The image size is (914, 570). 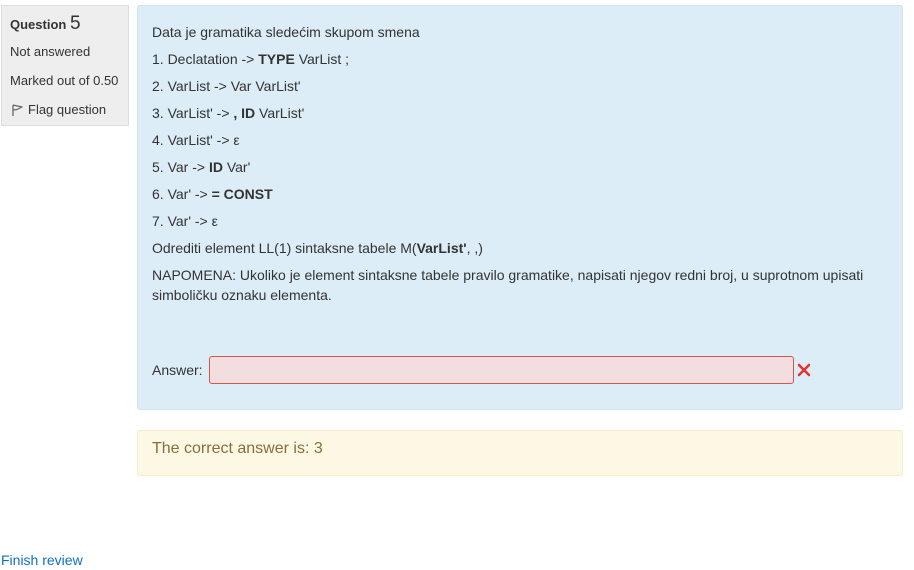 What do you see at coordinates (185, 221) in the screenshot?
I see `grammar-rule: 7. Var' -> ε` at bounding box center [185, 221].